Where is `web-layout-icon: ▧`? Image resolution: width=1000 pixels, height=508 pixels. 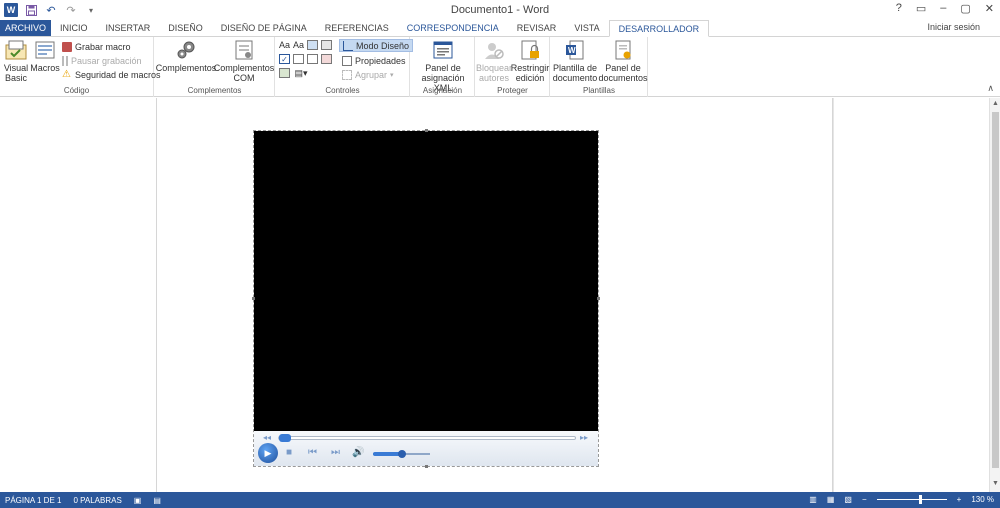 web-layout-icon: ▧ is located at coordinates (848, 499).